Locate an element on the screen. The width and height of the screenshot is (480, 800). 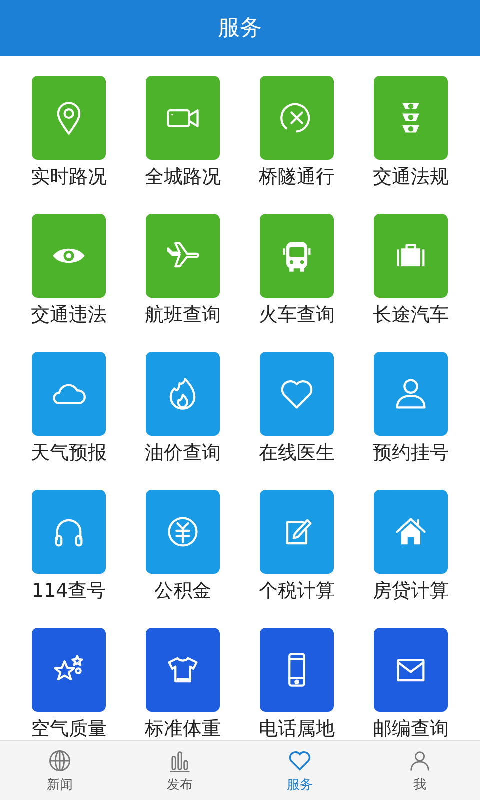
service-label: 公积金 is located at coordinates (183, 591).